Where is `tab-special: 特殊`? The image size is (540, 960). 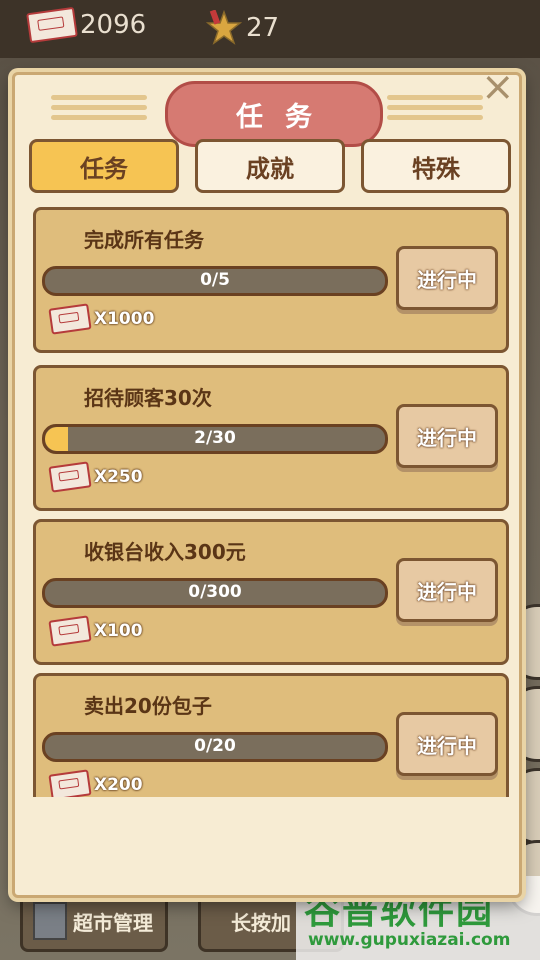
tab-special: 特殊 is located at coordinates (436, 166).